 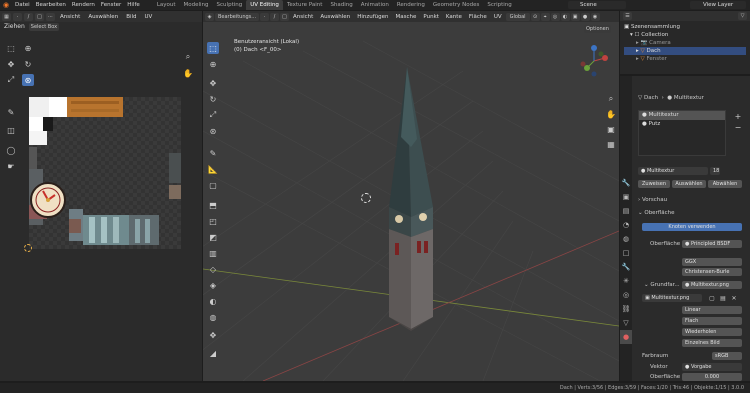 I want to click on use-nodes-button: Knoten verwenden, so click(x=692, y=227).